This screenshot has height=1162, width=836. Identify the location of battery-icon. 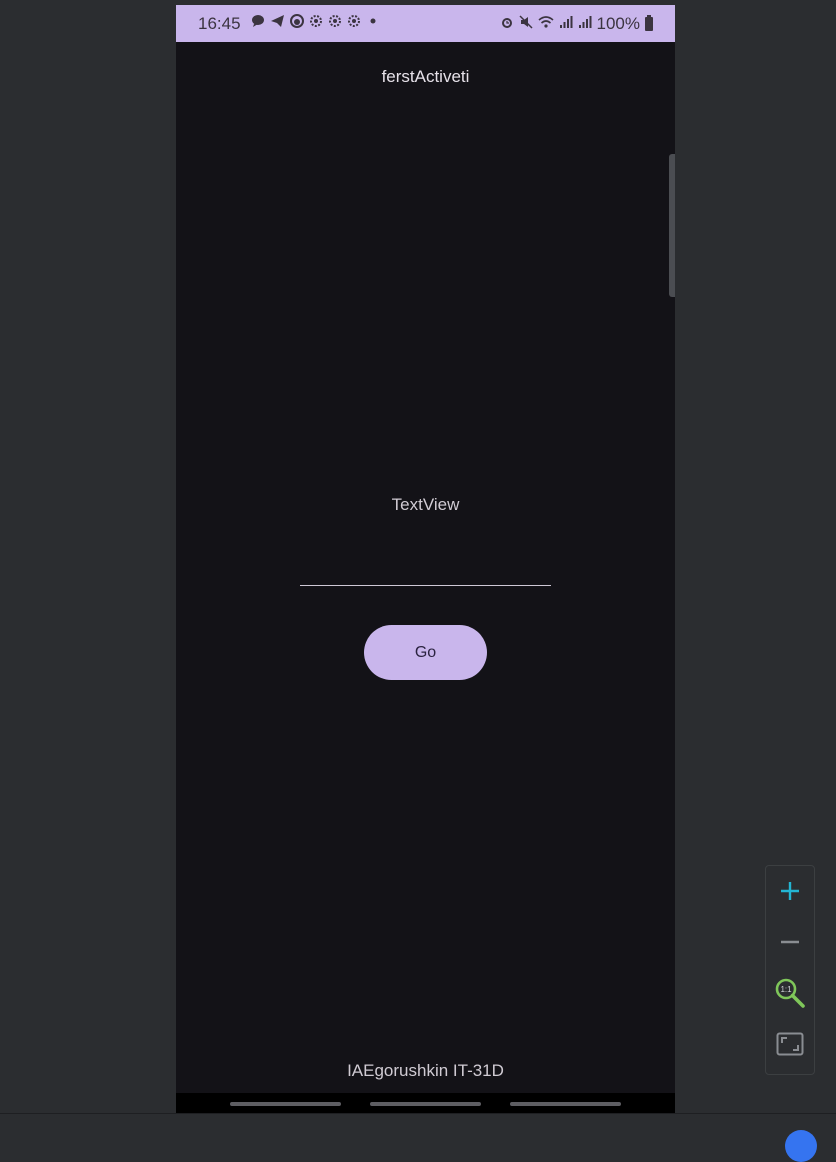
(649, 23).